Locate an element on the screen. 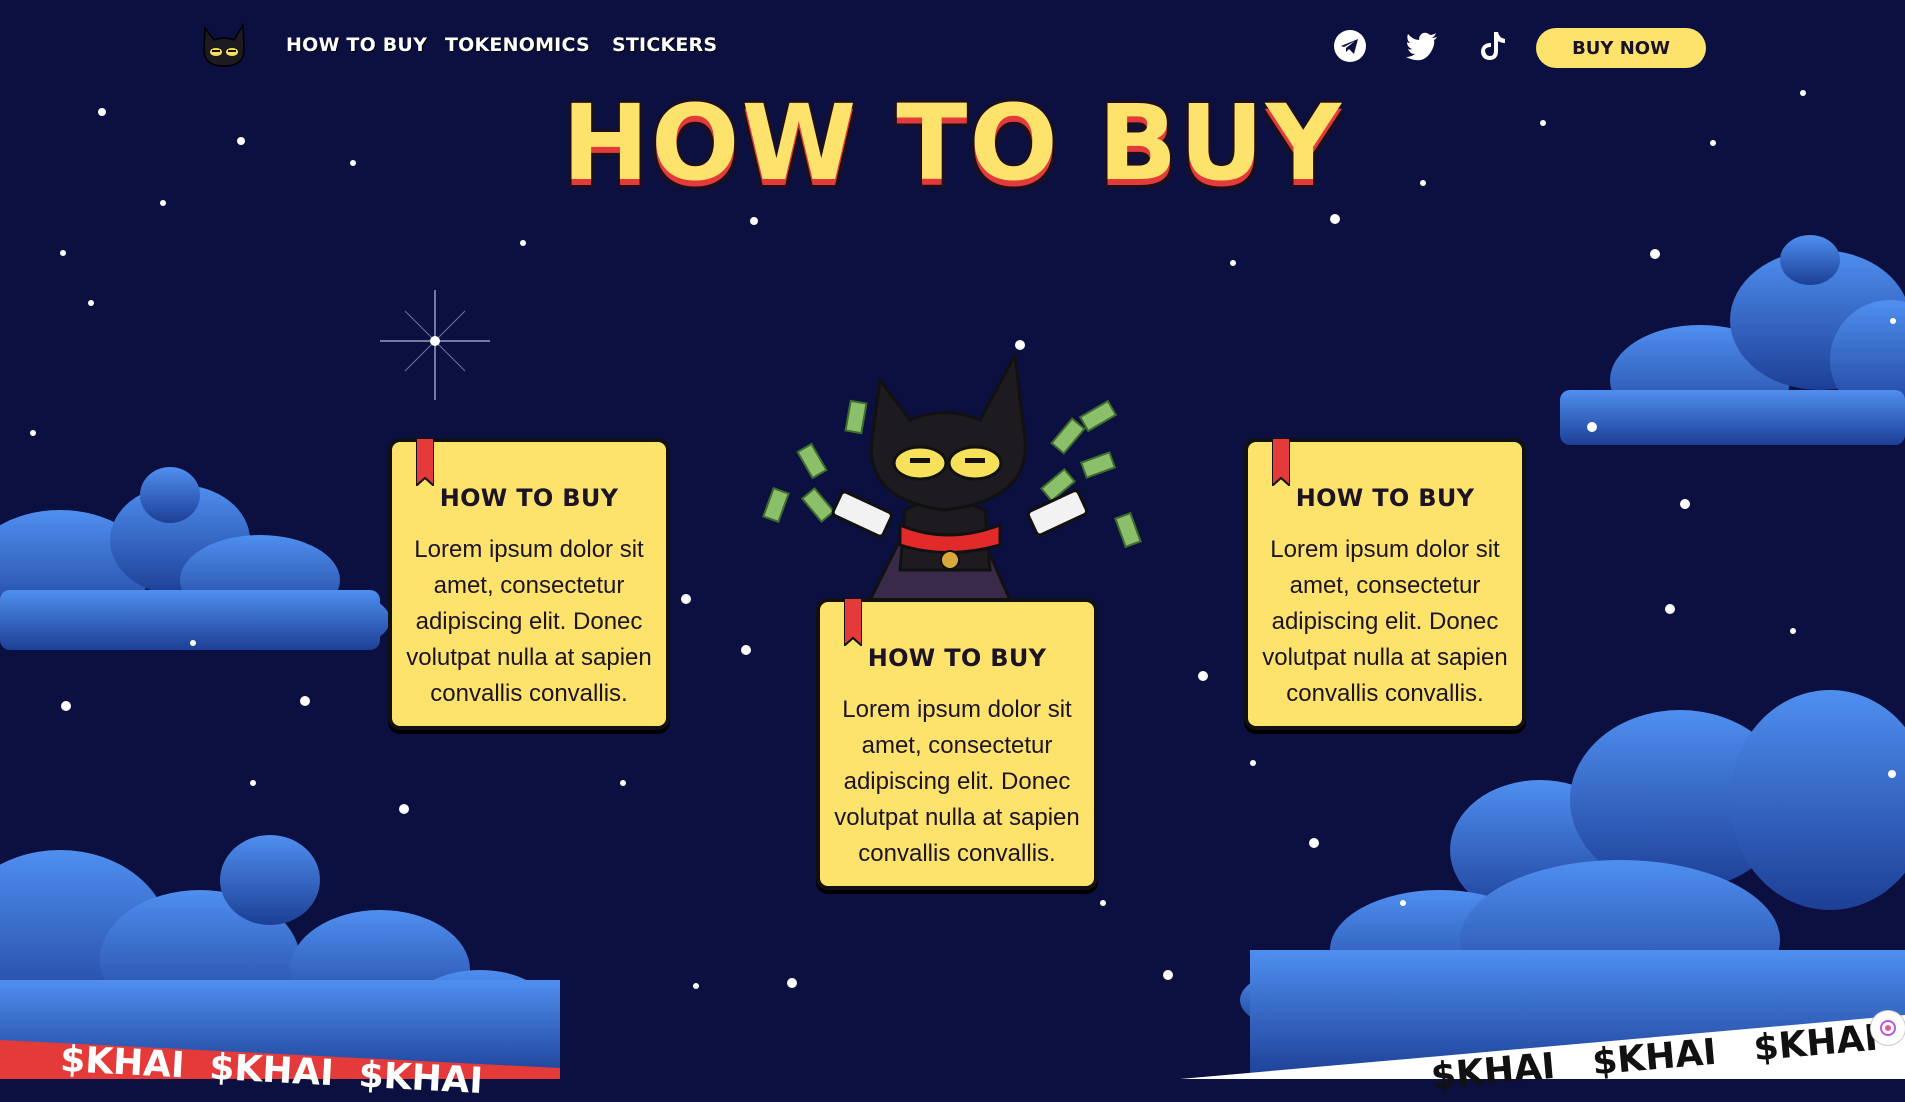 The image size is (1905, 1102). brain-icon is located at coordinates (1888, 1028).